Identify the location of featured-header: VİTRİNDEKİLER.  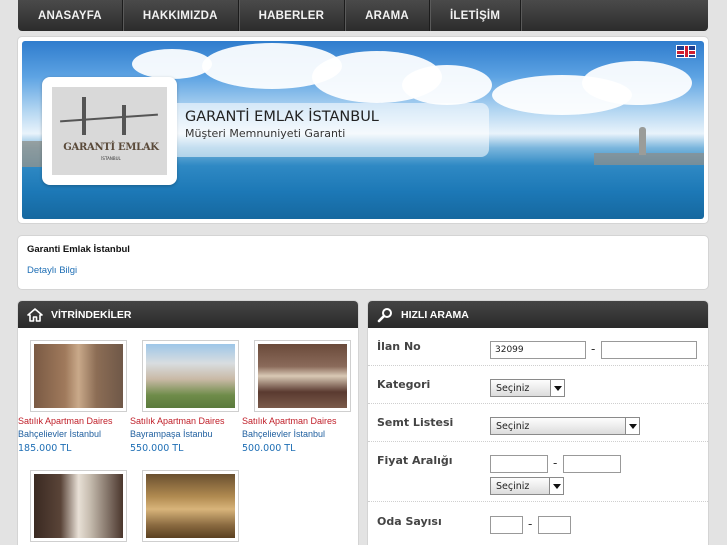
(188, 314).